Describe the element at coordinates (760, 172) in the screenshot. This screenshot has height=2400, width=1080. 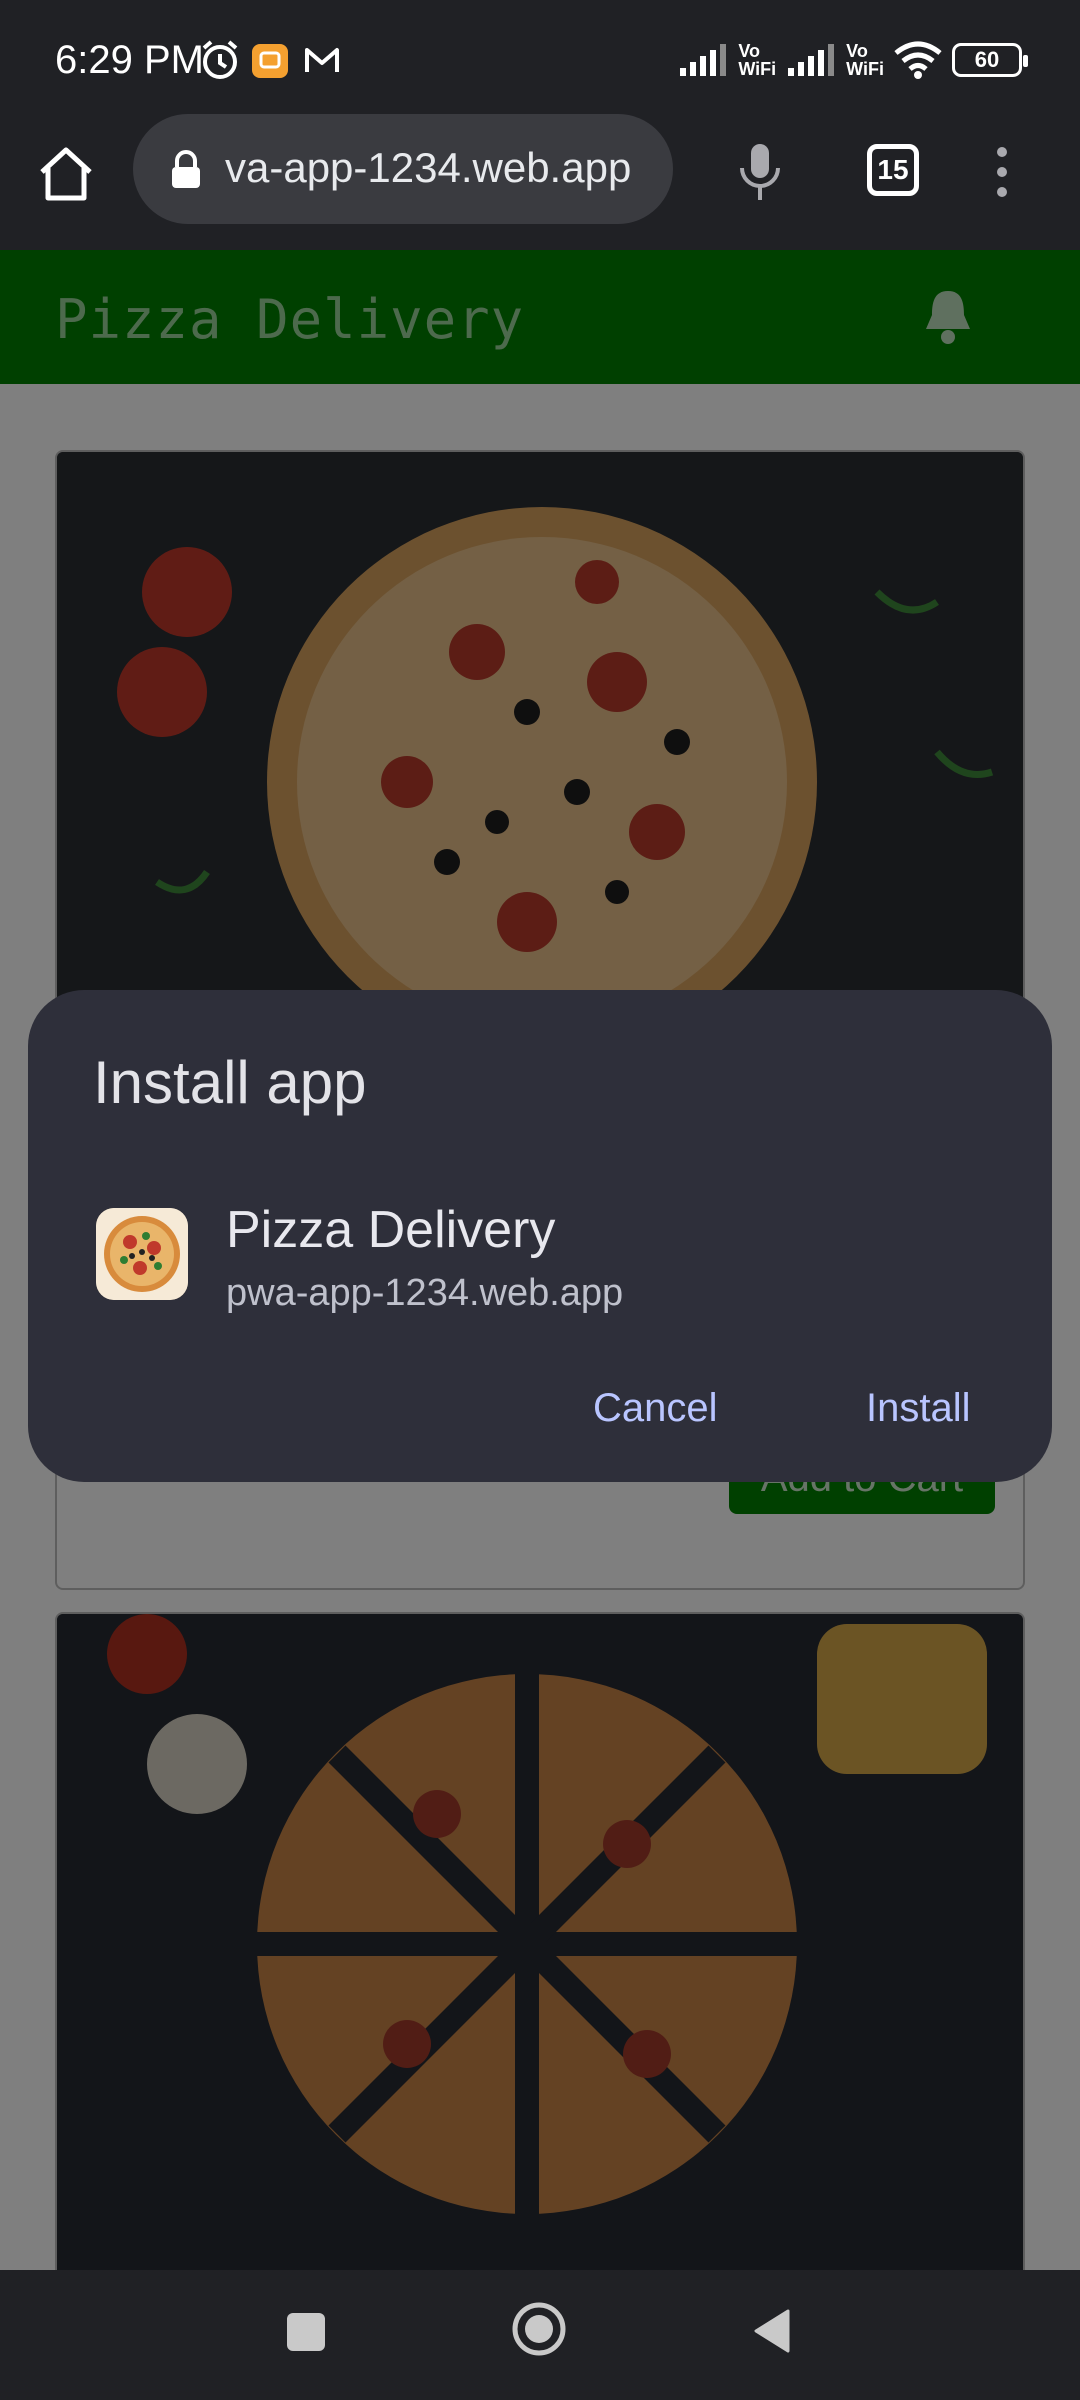
I see `mic-icon` at that location.